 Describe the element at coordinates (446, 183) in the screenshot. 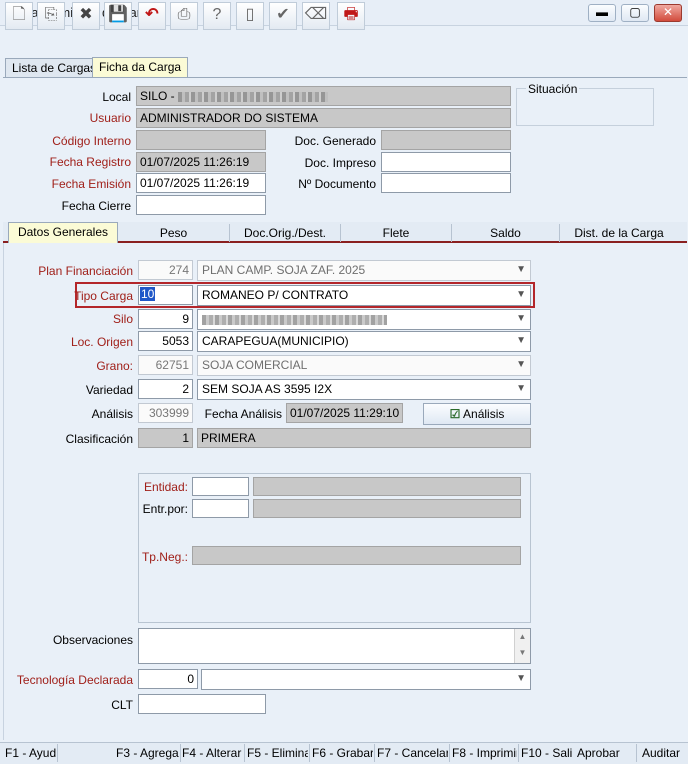

I see `nro-documento-field` at that location.